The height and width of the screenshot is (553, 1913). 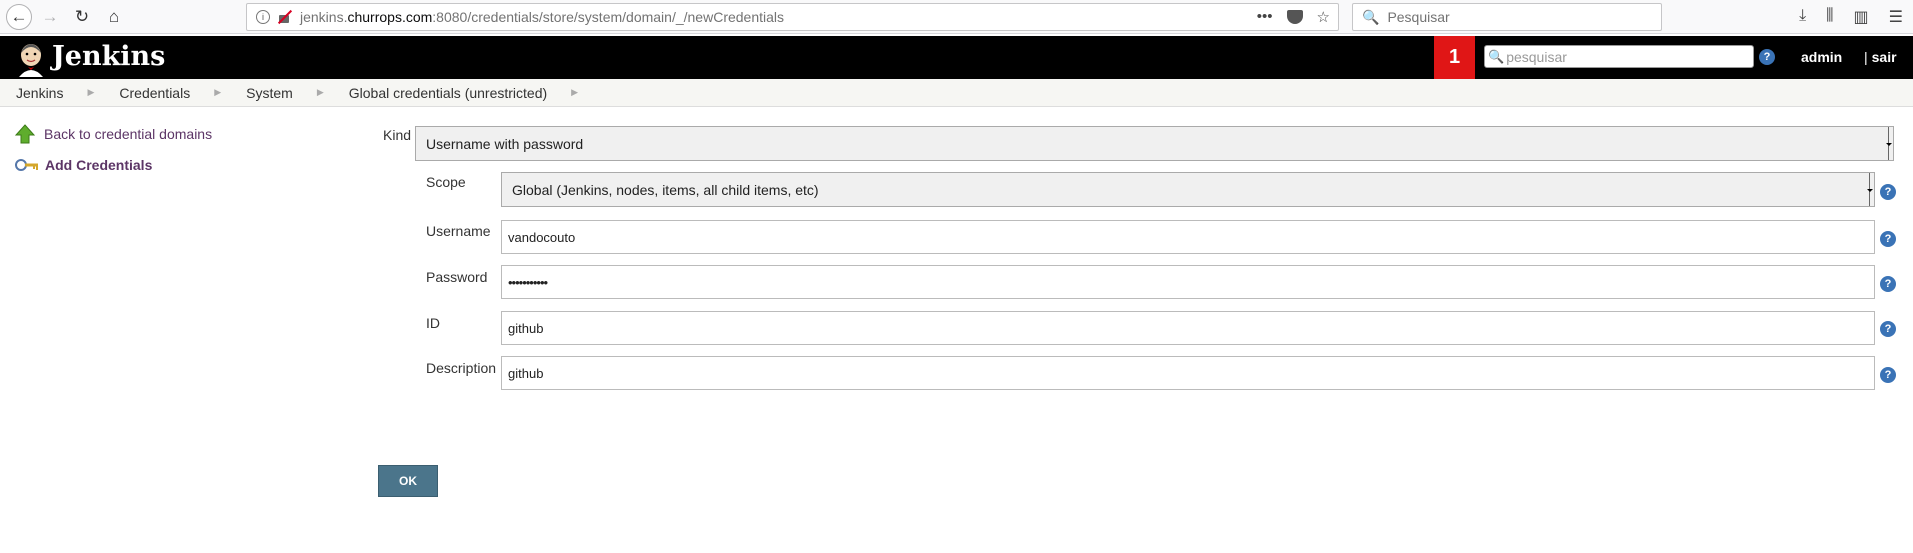 I want to click on reload-icon: ↻, so click(x=82, y=17).